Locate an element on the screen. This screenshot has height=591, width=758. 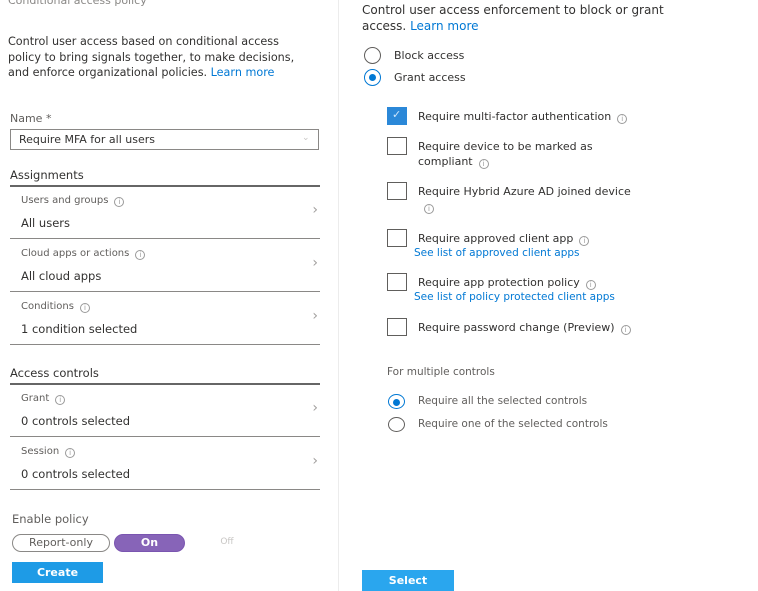
conditions-row: Conditions i 1 condition selected › is located at coordinates (165, 319).